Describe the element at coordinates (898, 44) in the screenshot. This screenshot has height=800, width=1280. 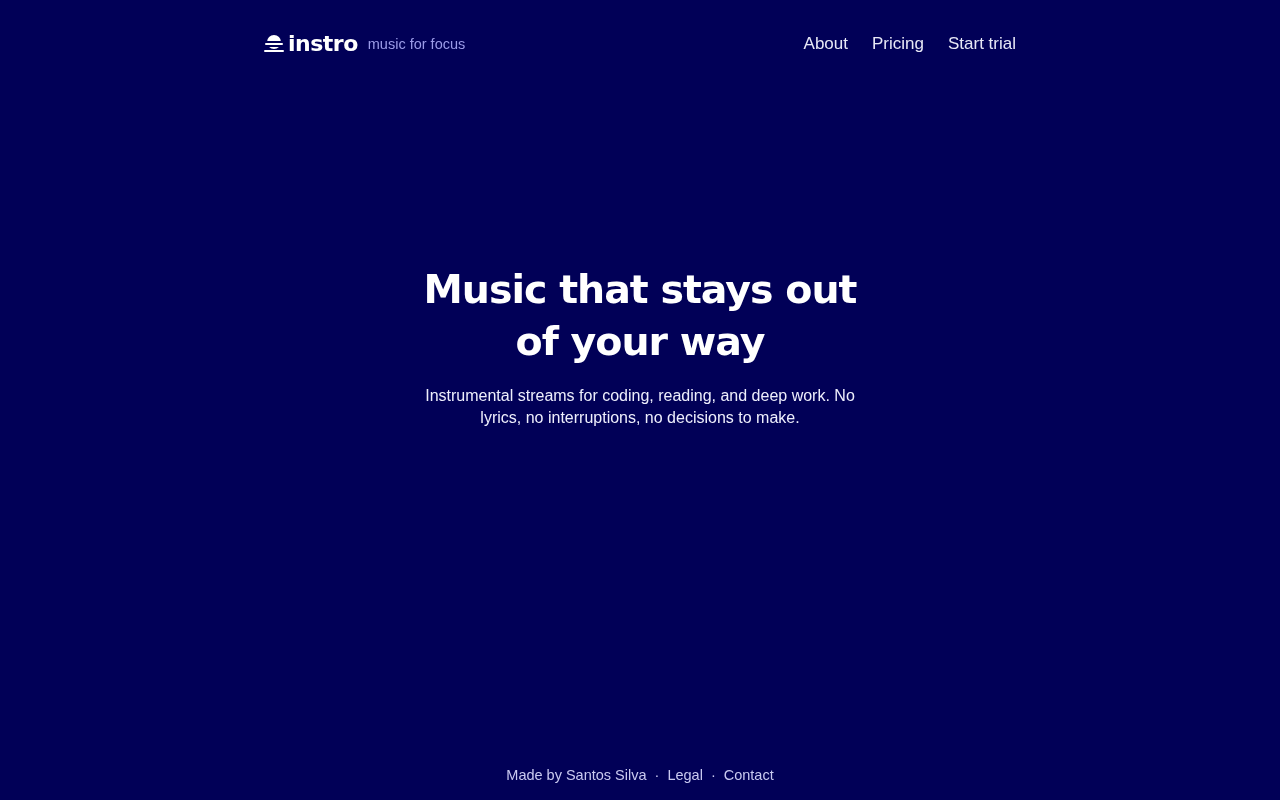
I see `nav-link: Pricing` at that location.